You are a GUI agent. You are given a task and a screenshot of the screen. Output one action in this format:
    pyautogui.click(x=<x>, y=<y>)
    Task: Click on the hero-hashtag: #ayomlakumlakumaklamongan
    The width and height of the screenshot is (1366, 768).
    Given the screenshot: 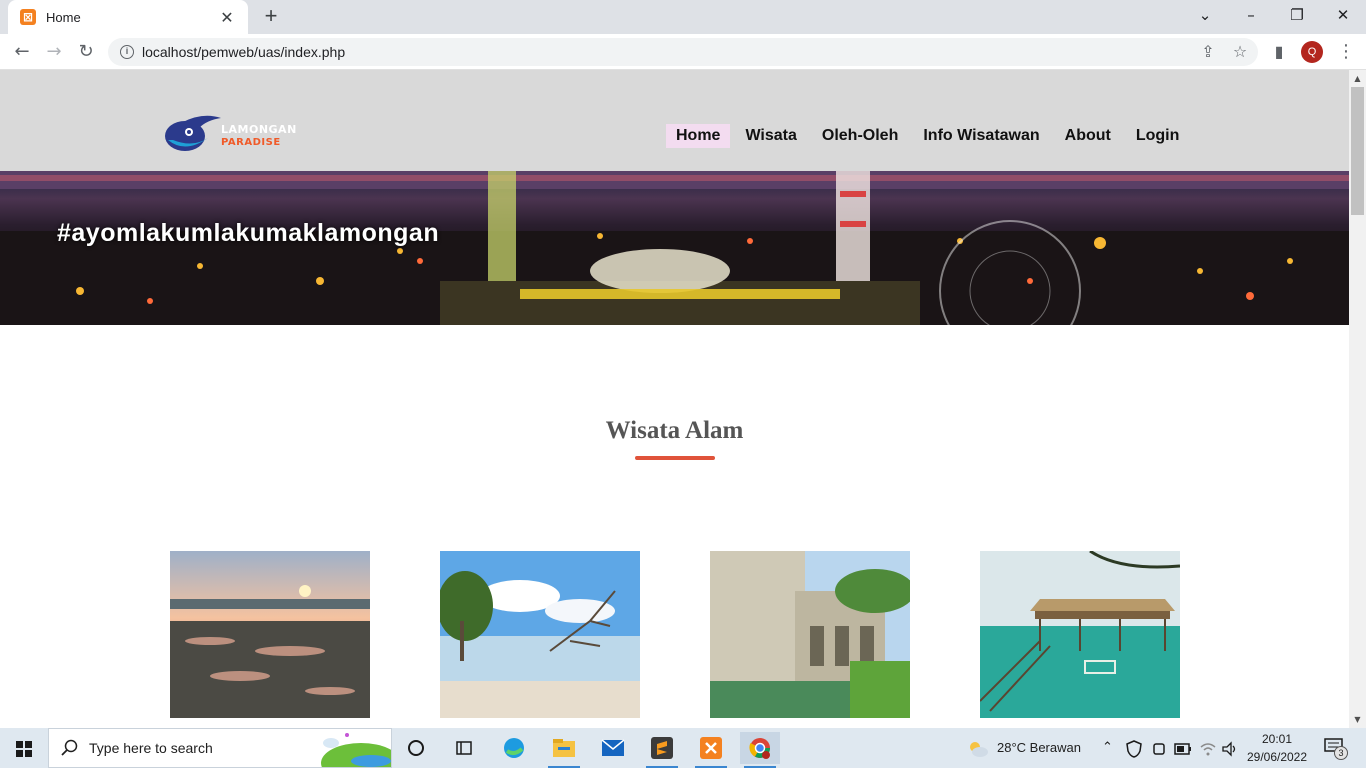 What is the action you would take?
    pyautogui.click(x=248, y=233)
    